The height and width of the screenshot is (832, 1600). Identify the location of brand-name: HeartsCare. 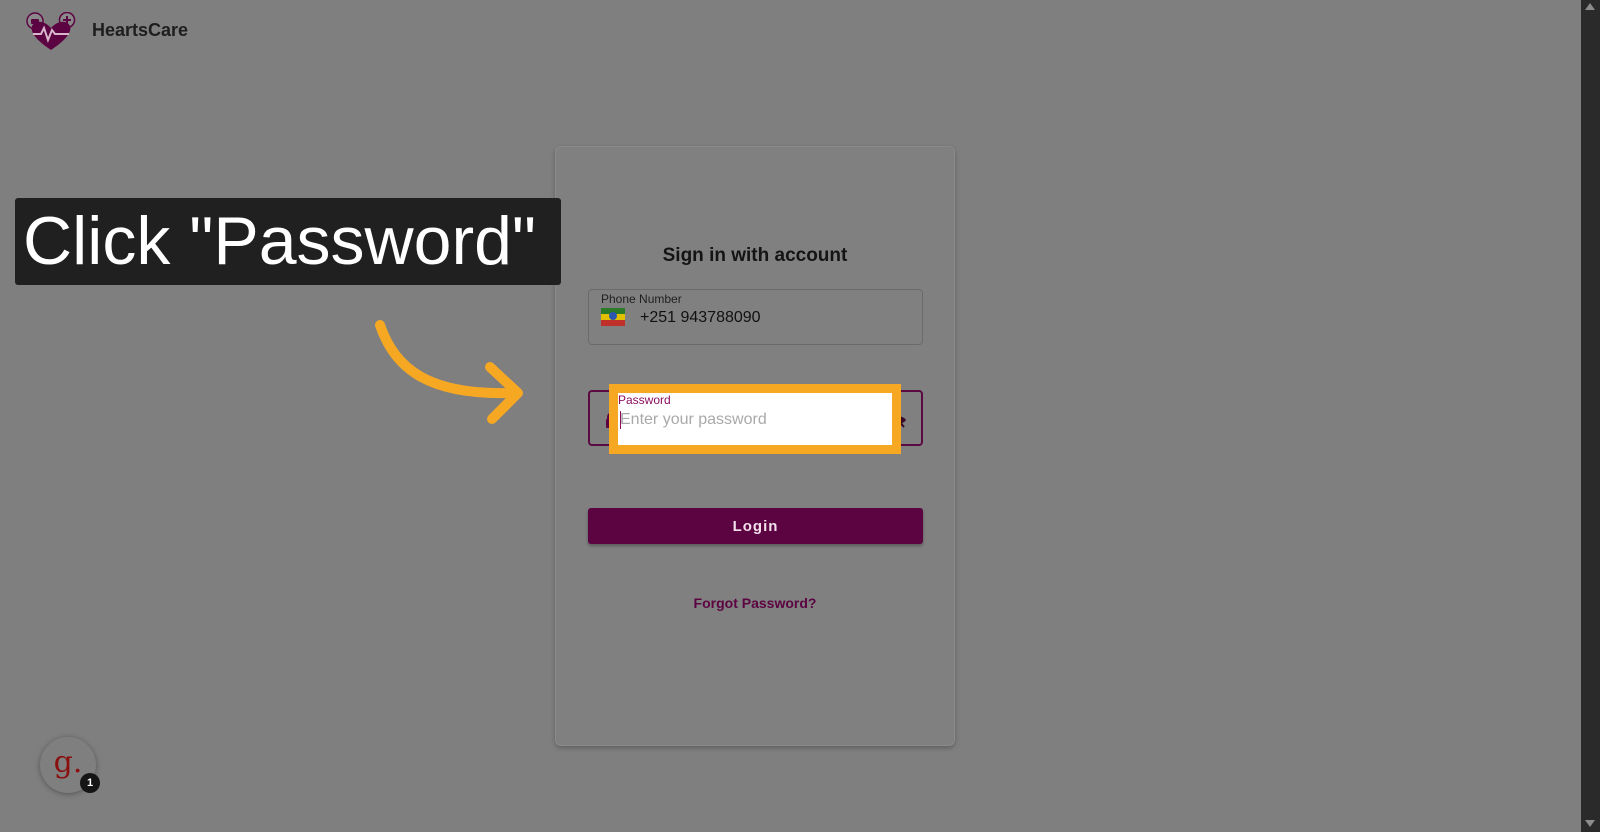
(140, 30).